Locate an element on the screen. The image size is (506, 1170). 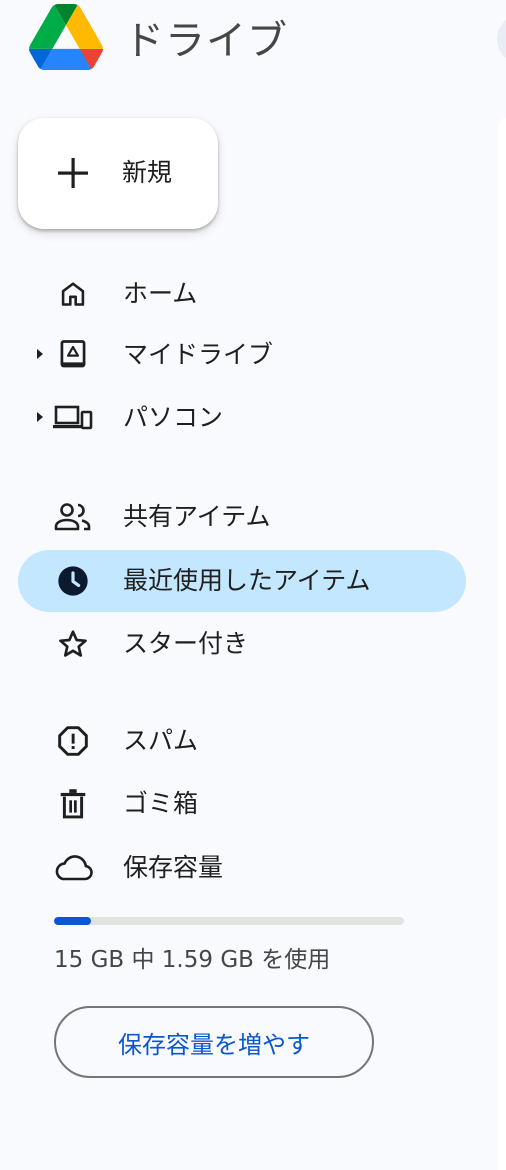
app-brand: ドライブ is located at coordinates (158, 37).